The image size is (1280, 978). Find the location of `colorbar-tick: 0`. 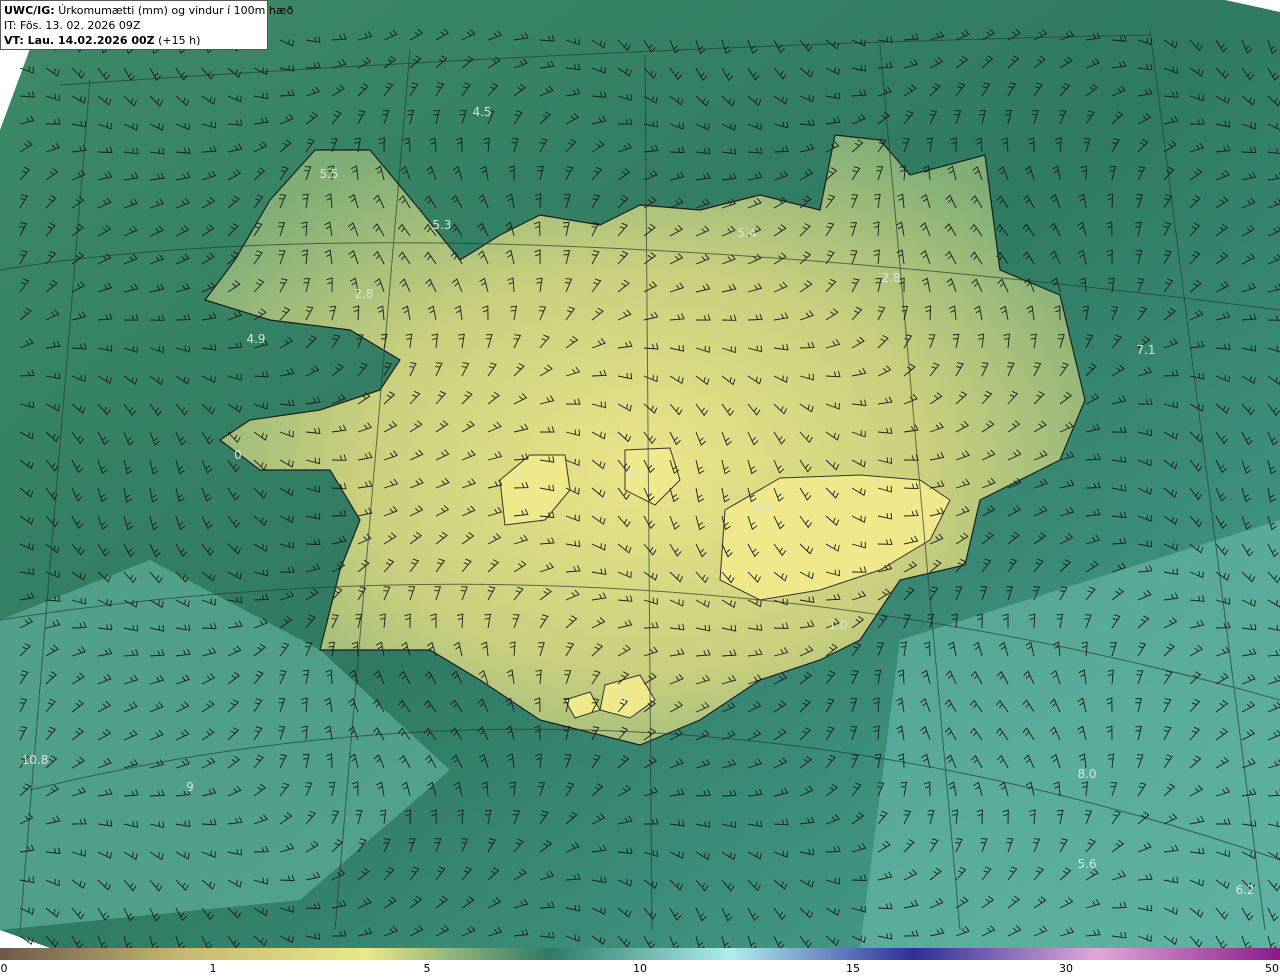

colorbar-tick: 0 is located at coordinates (4, 968).